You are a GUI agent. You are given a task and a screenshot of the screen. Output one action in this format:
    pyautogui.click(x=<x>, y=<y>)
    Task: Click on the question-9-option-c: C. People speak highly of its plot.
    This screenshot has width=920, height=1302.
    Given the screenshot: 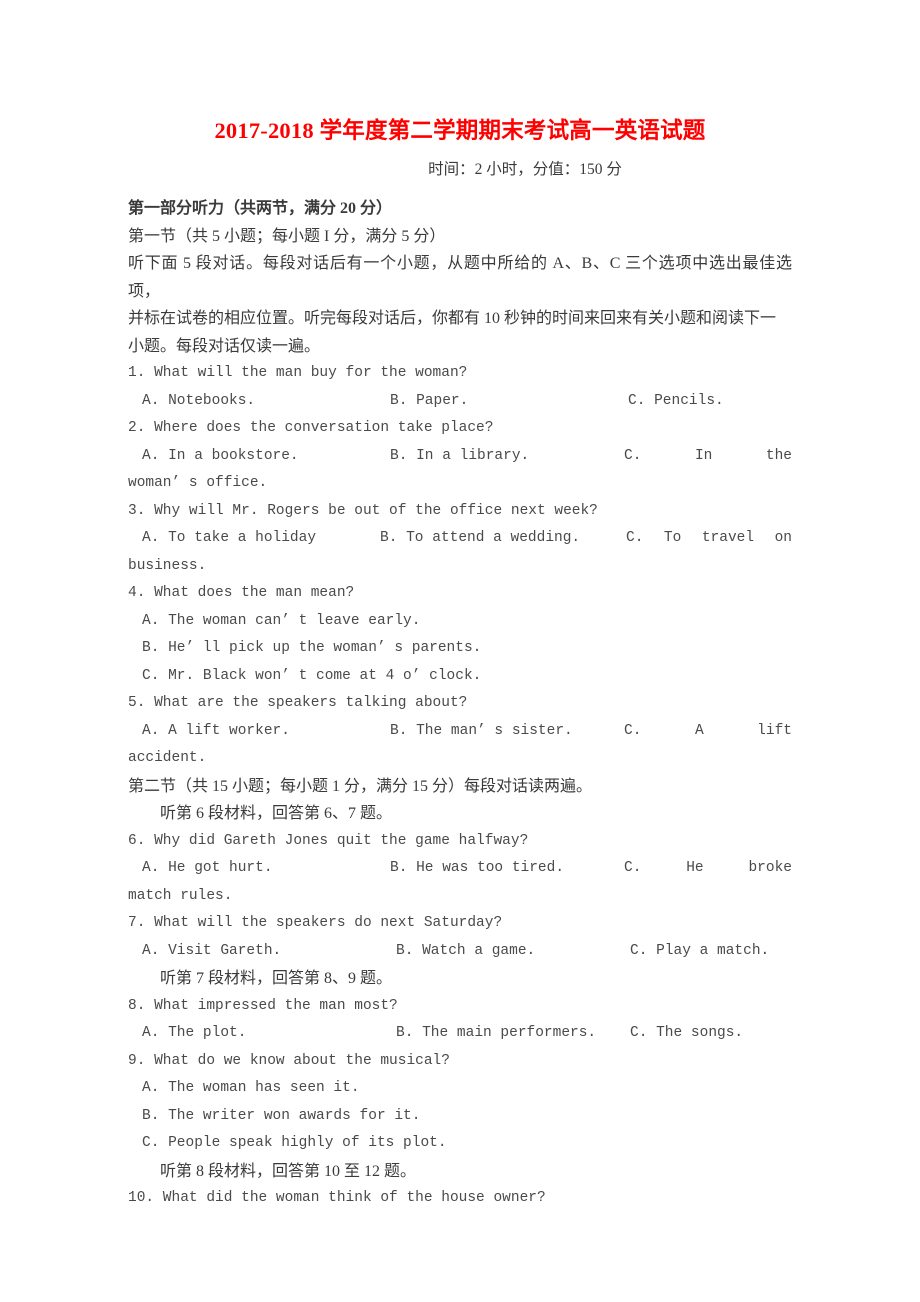 What is the action you would take?
    pyautogui.click(x=460, y=1144)
    